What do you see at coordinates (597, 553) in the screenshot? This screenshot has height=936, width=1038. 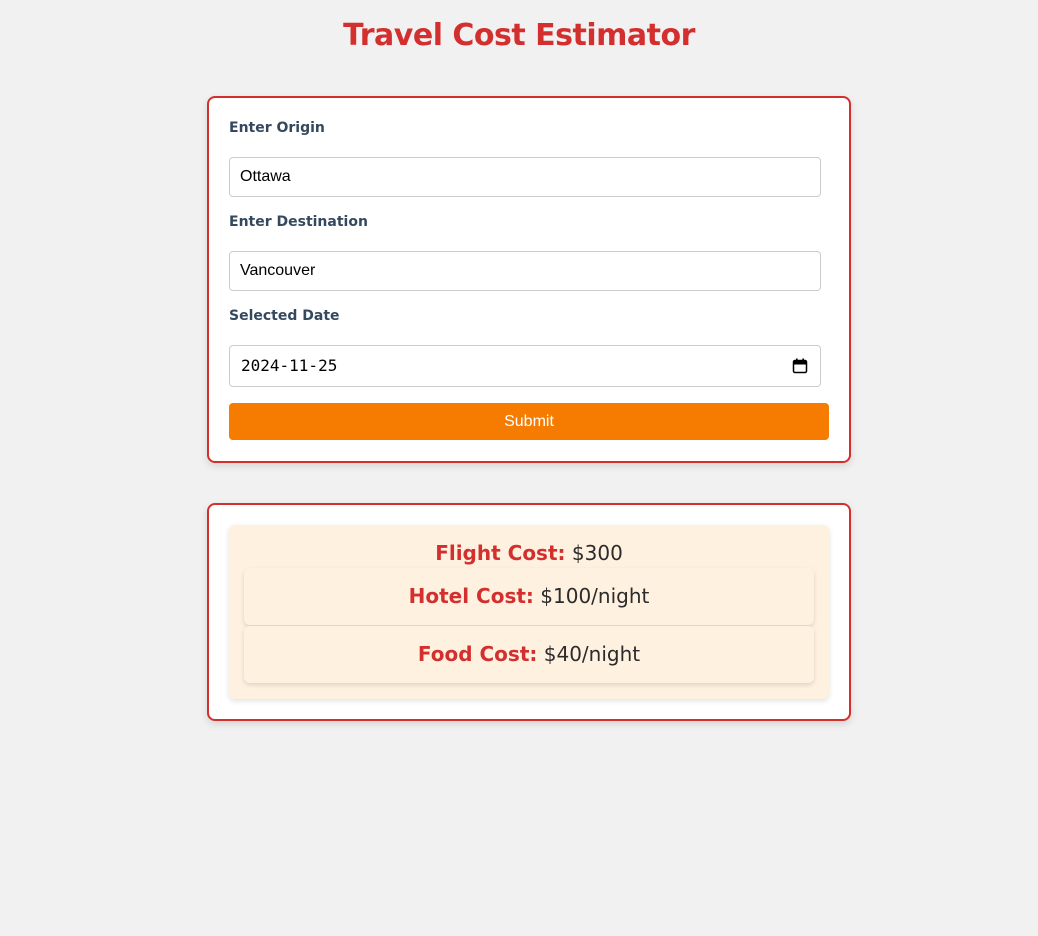 I see `flight-cost-value: $300` at bounding box center [597, 553].